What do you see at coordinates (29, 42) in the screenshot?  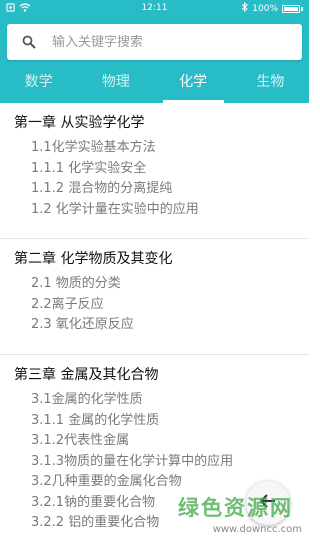 I see `search-icon` at bounding box center [29, 42].